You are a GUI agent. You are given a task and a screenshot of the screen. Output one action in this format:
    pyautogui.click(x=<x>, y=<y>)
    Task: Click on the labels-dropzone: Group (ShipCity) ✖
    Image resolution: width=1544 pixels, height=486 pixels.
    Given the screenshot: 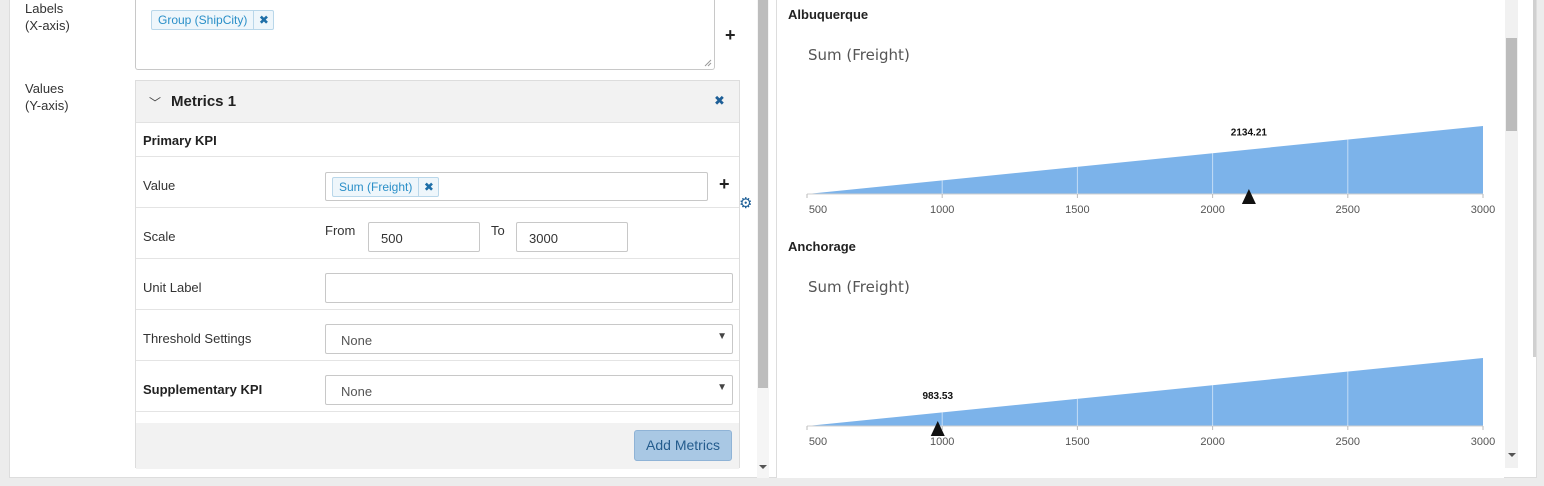 What is the action you would take?
    pyautogui.click(x=425, y=35)
    